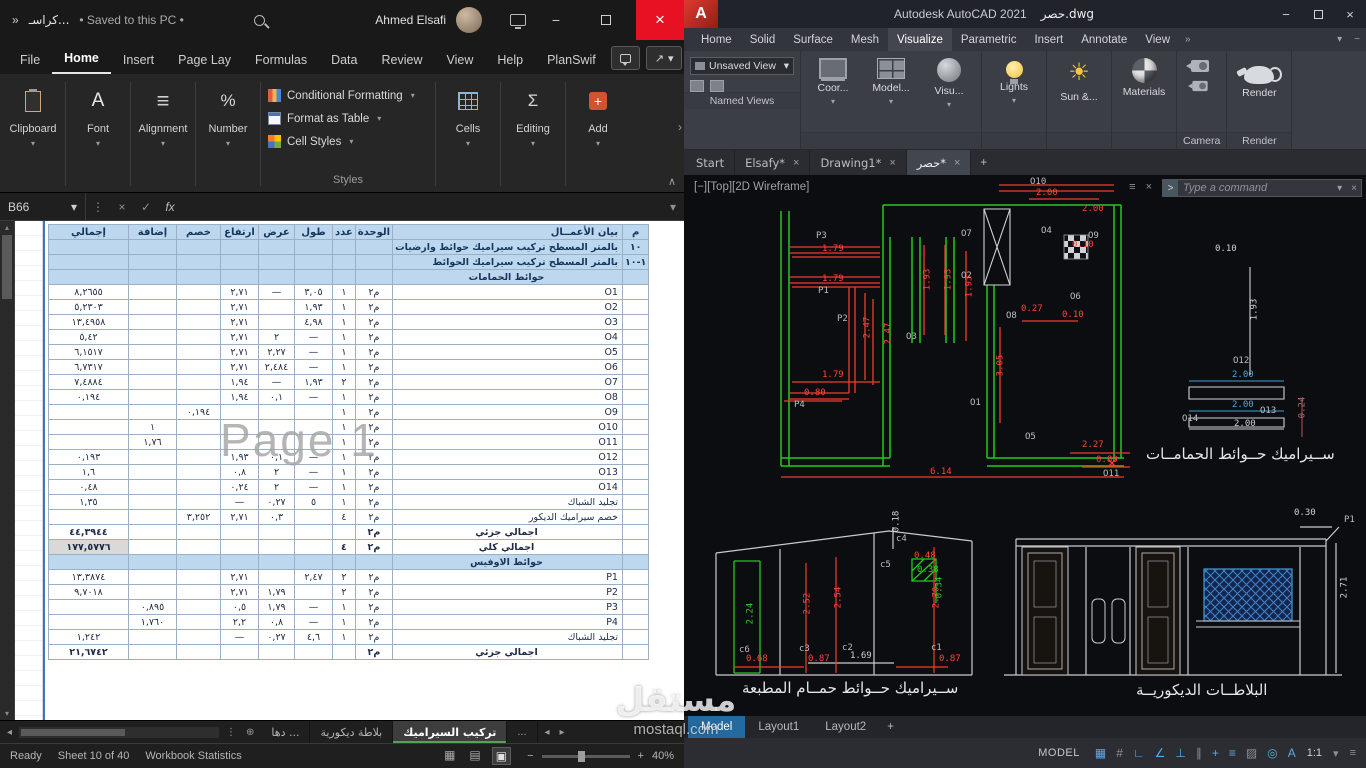  Describe the element at coordinates (1259, 140) in the screenshot. I see `panel-footer: Render` at that location.